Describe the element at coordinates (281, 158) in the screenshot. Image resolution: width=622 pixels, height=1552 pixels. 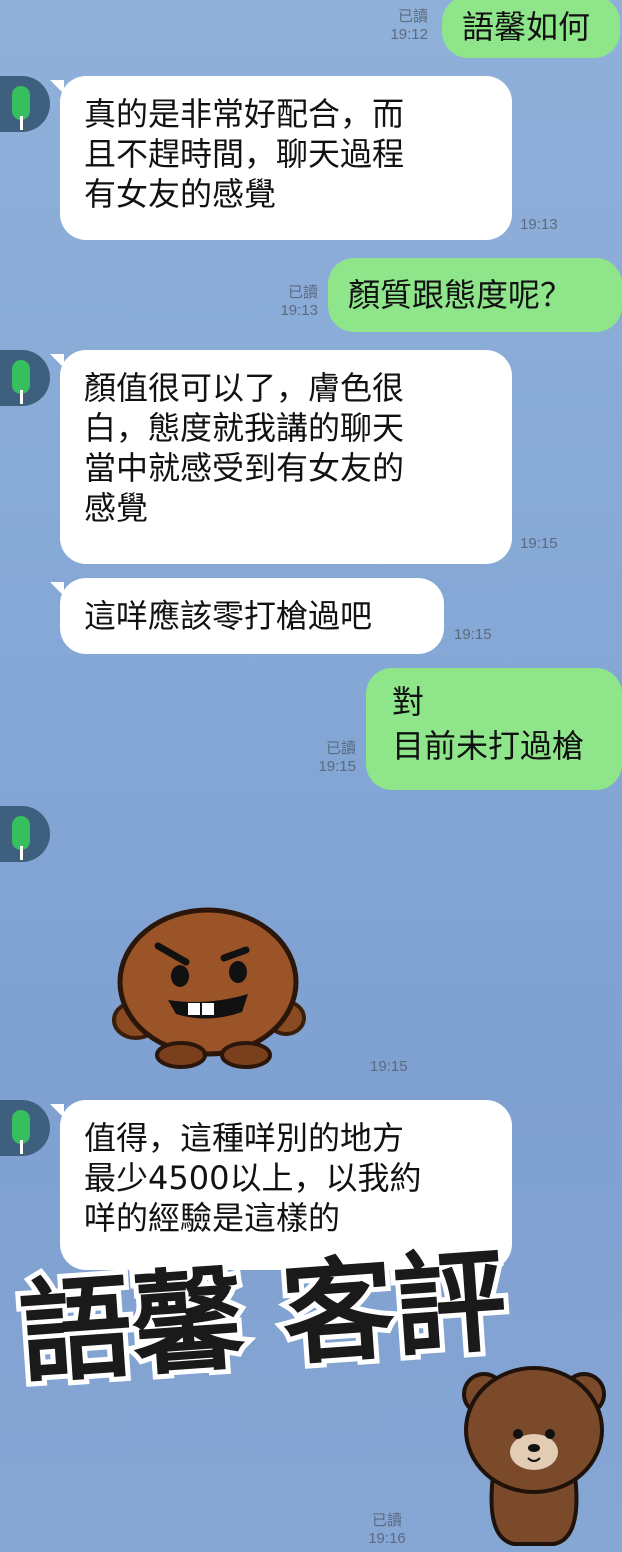
I see `incoming-message: 真的是非常好配合，而 且不趕時間，聊天過程 有女友的感覺` at that location.